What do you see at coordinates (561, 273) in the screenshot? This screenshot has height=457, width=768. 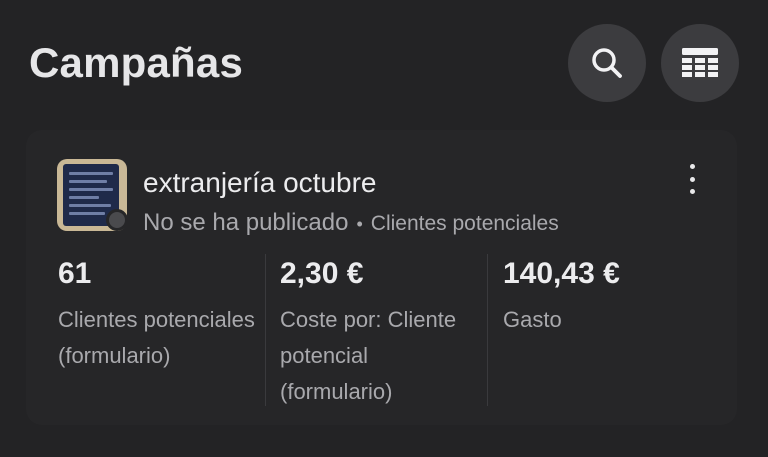 I see `metric-value: 140,43 €` at bounding box center [561, 273].